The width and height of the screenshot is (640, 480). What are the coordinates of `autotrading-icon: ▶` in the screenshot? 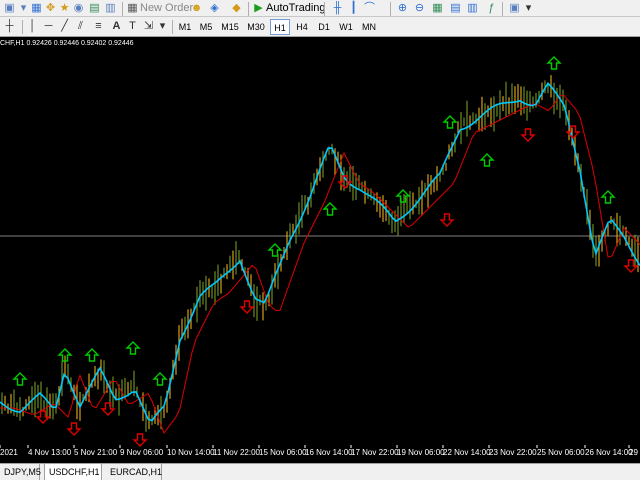 It's located at (258, 8).